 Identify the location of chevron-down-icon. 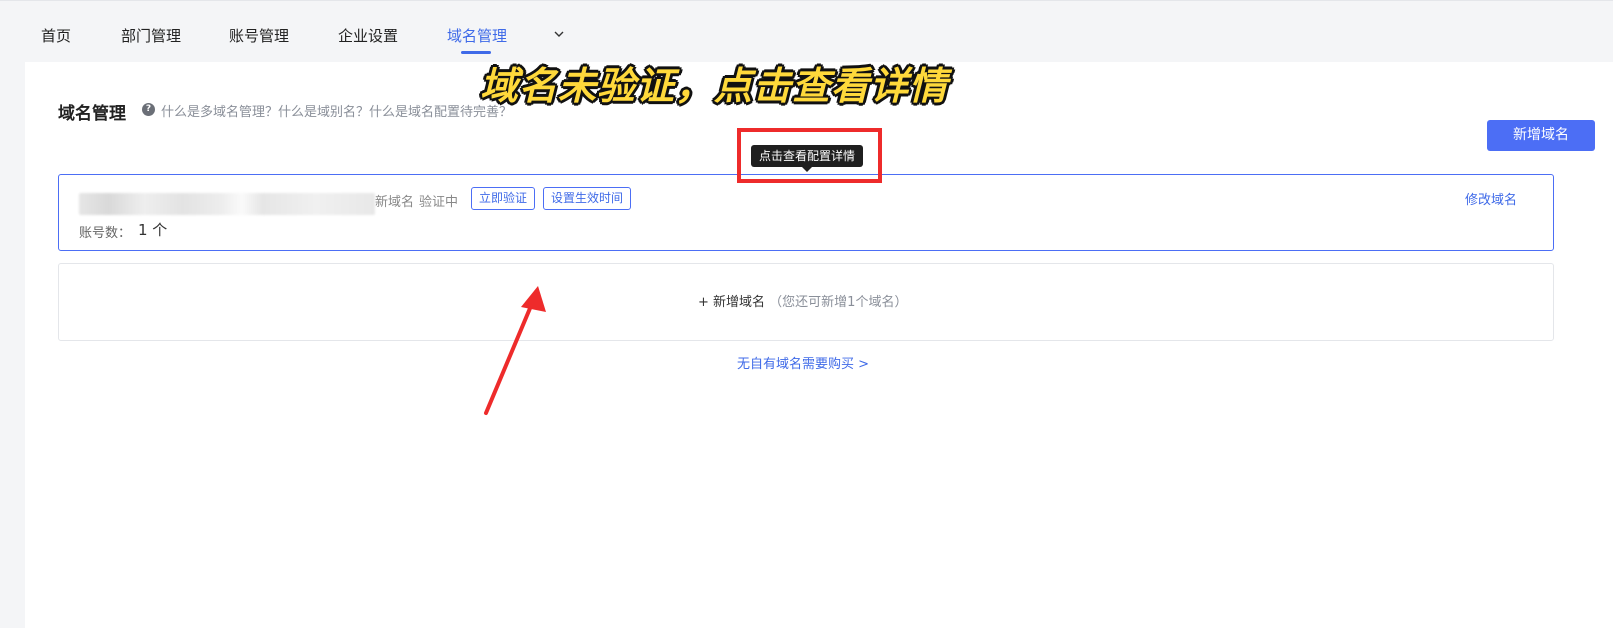
(559, 34).